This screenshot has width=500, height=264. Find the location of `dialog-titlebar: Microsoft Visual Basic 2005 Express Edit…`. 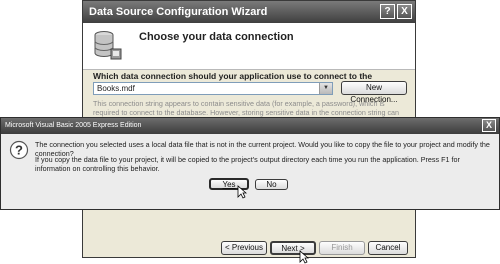

dialog-titlebar: Microsoft Visual Basic 2005 Express Edit… is located at coordinates (250, 126).